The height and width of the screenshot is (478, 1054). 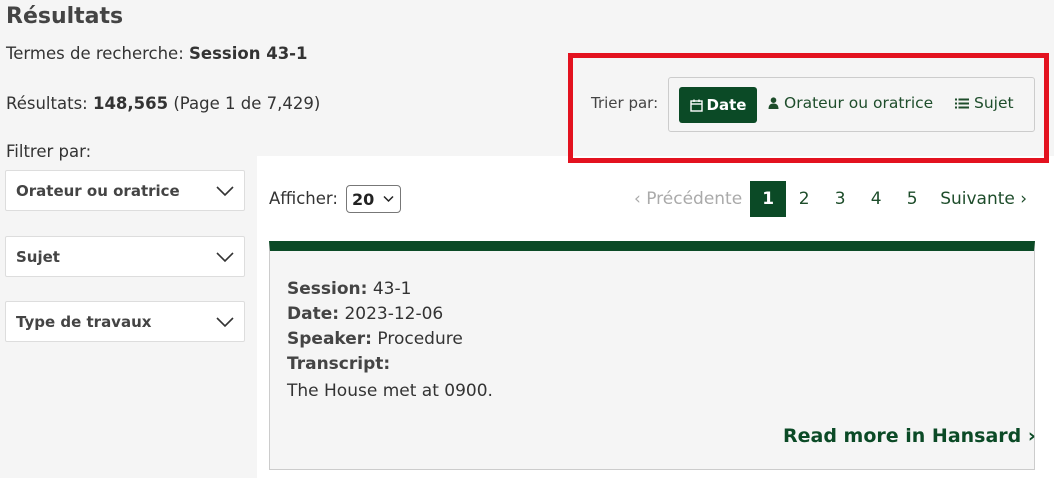 I want to click on sort-label: Trier par:, so click(x=625, y=103).